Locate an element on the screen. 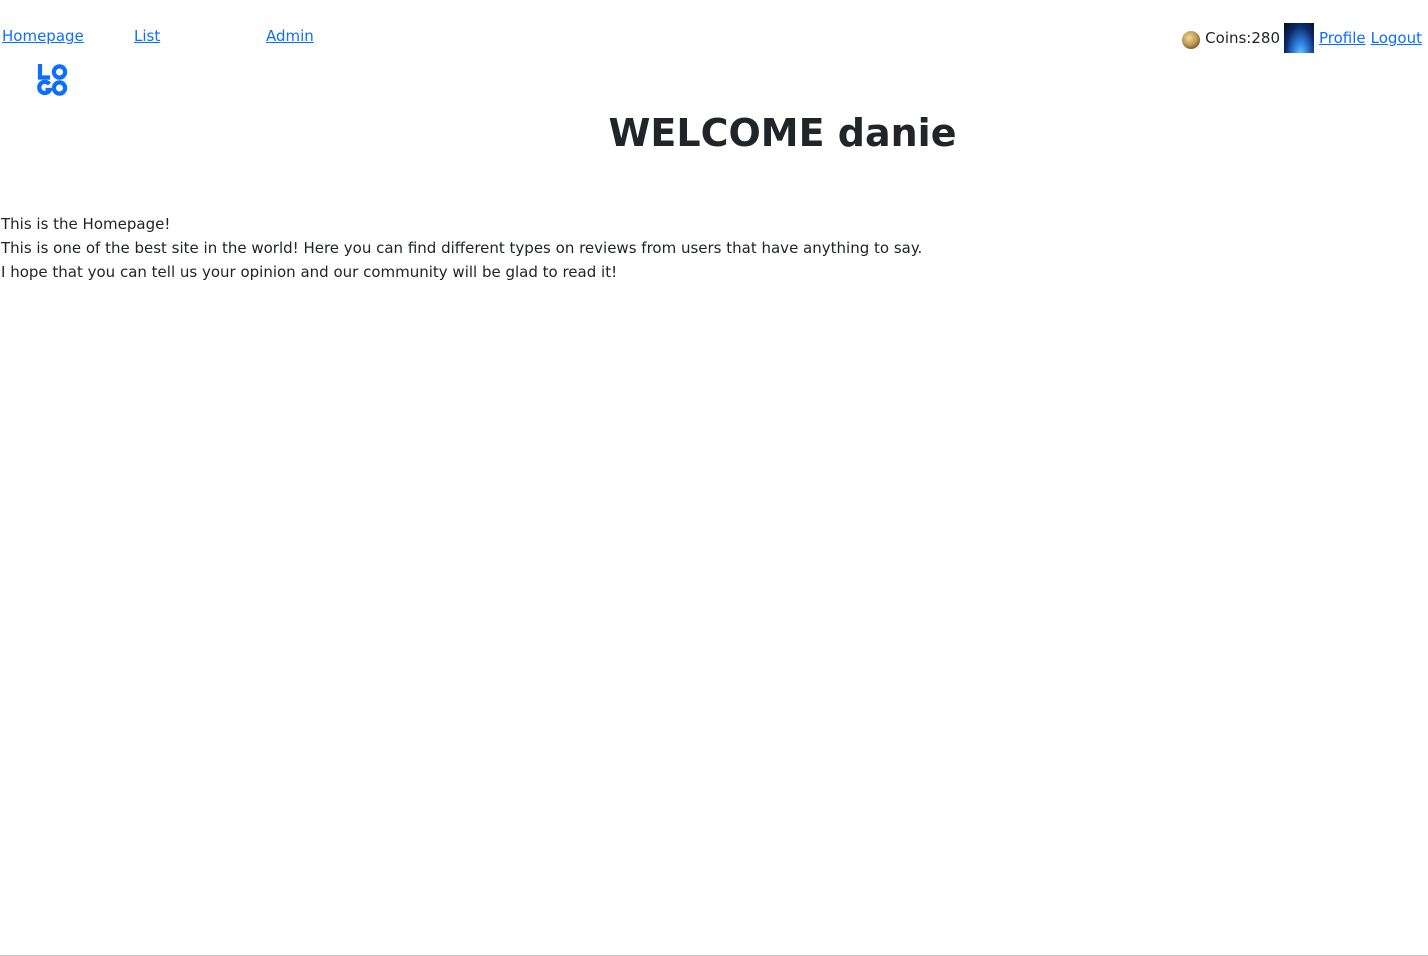 The height and width of the screenshot is (956, 1428). page-title: WELCOME danie is located at coordinates (782, 133).